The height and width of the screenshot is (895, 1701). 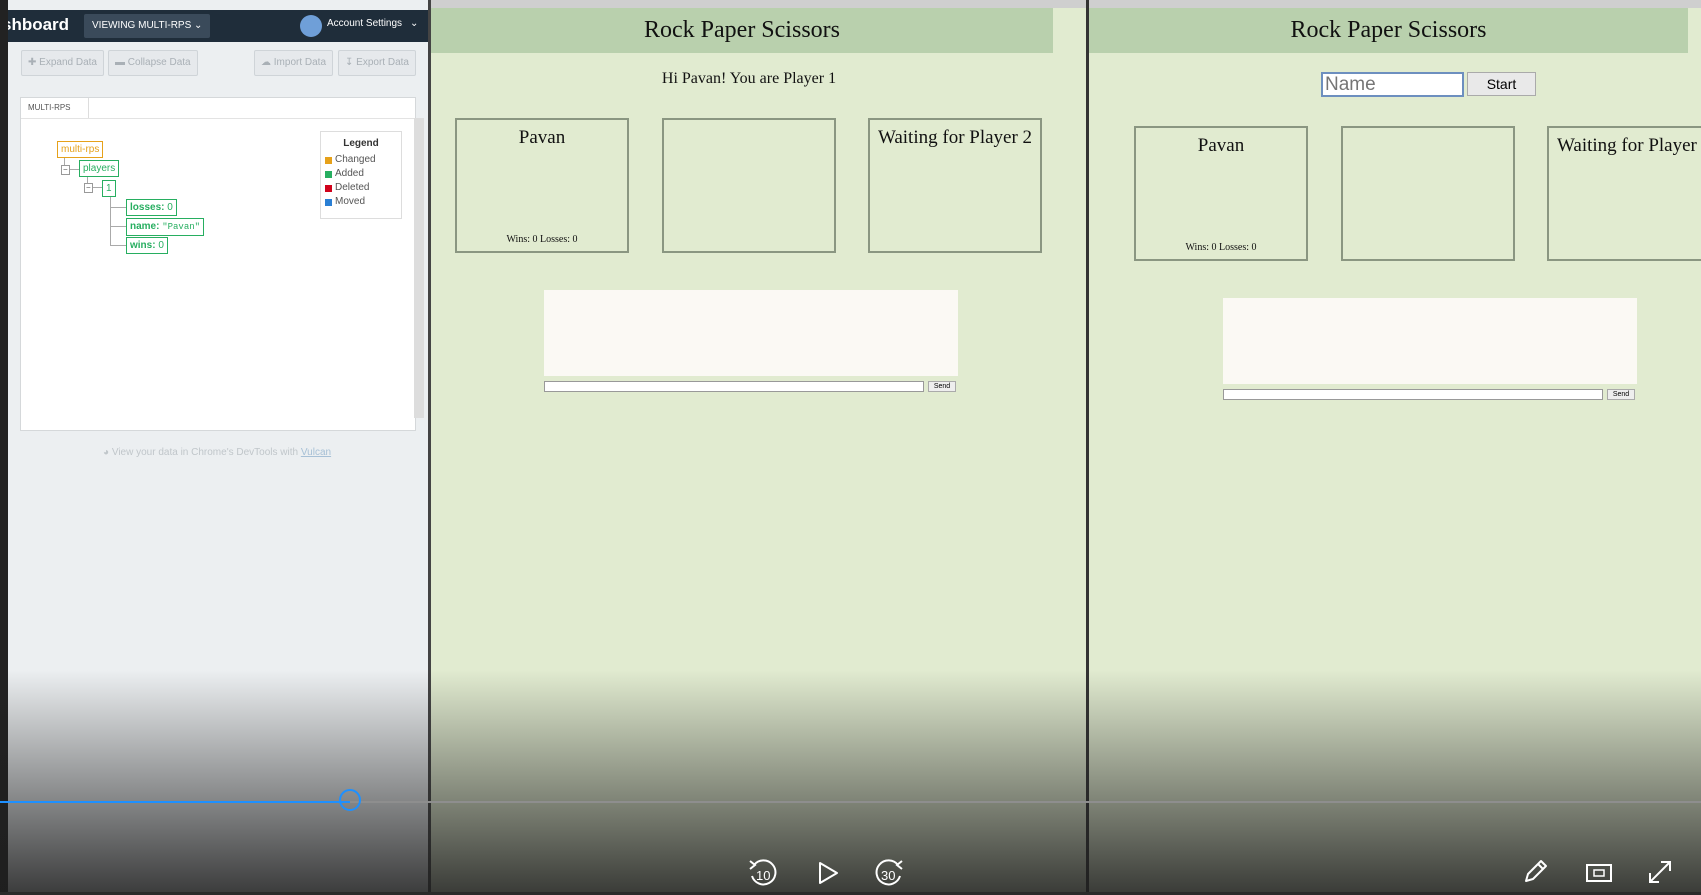 I want to click on expand-data-button: ✚ Expand Data, so click(x=62, y=63).